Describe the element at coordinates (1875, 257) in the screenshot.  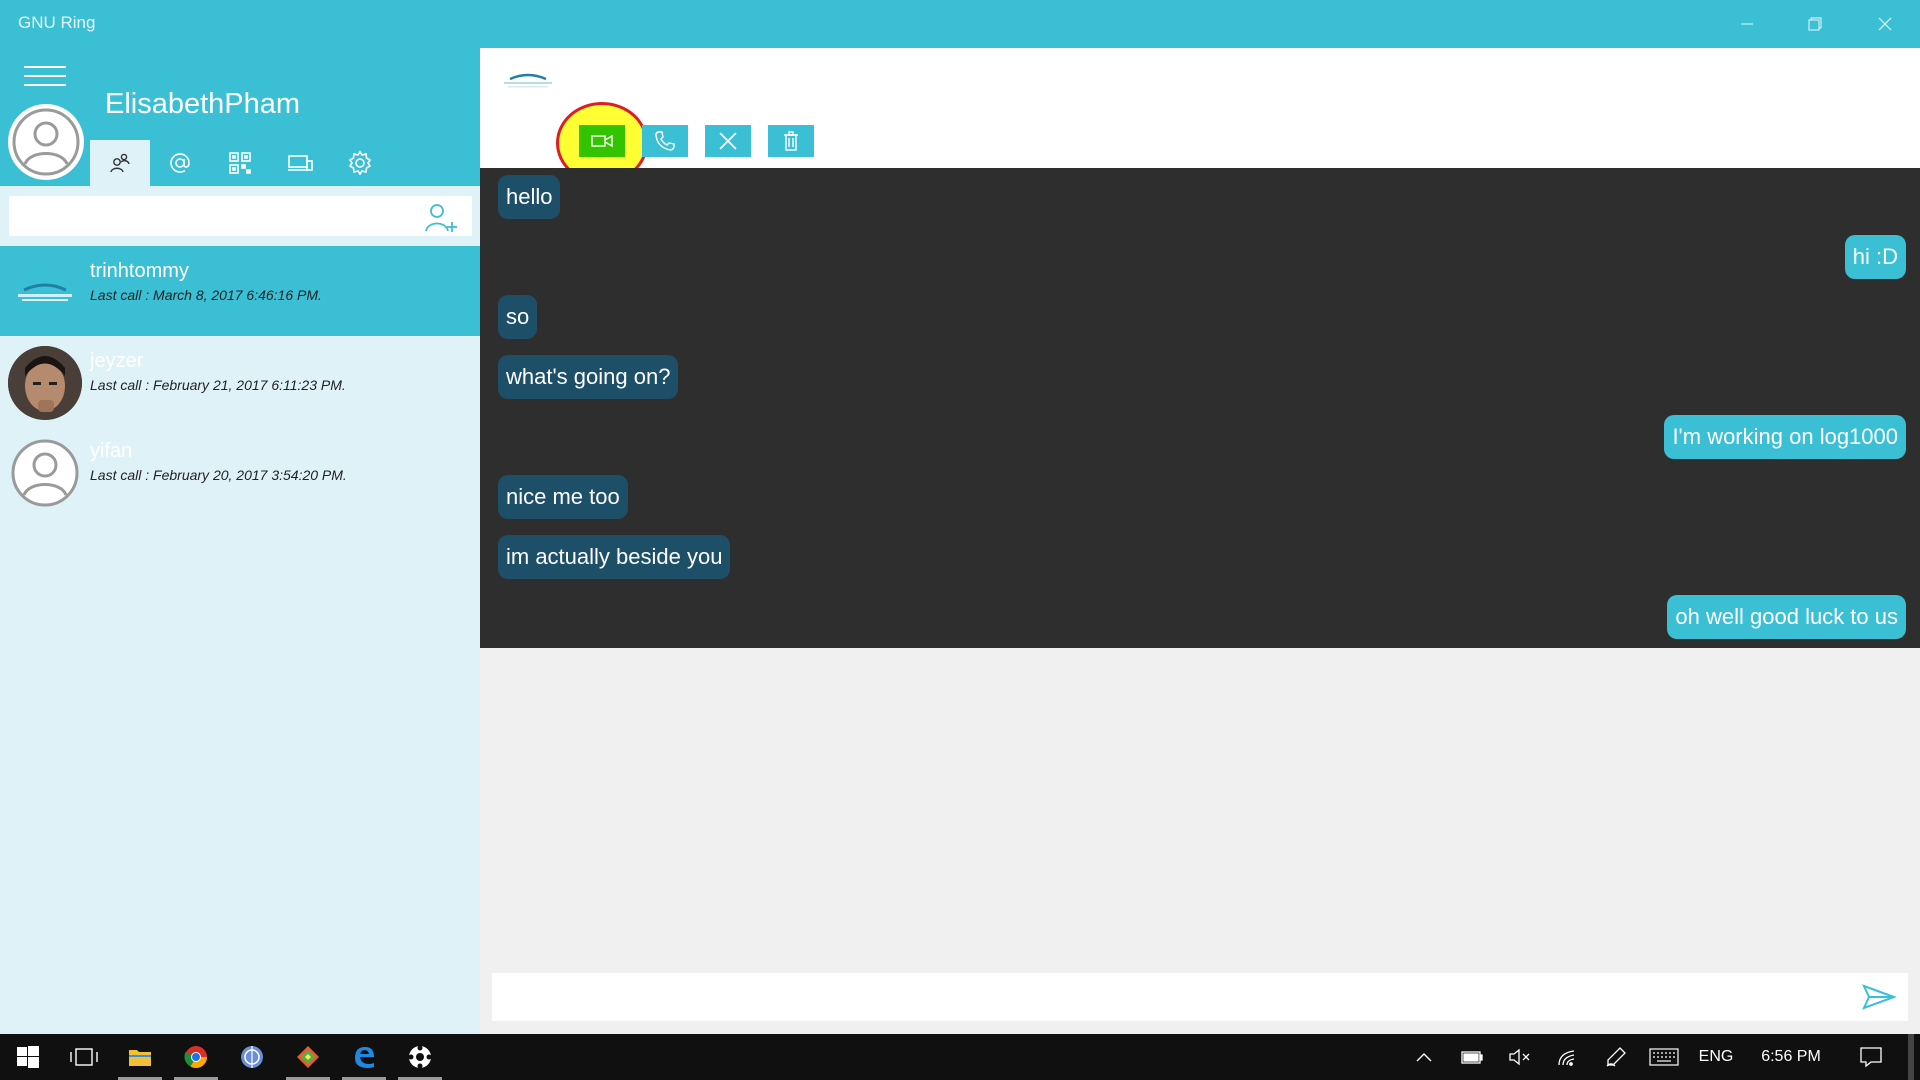
I see `message-outgoing: hi :D` at that location.